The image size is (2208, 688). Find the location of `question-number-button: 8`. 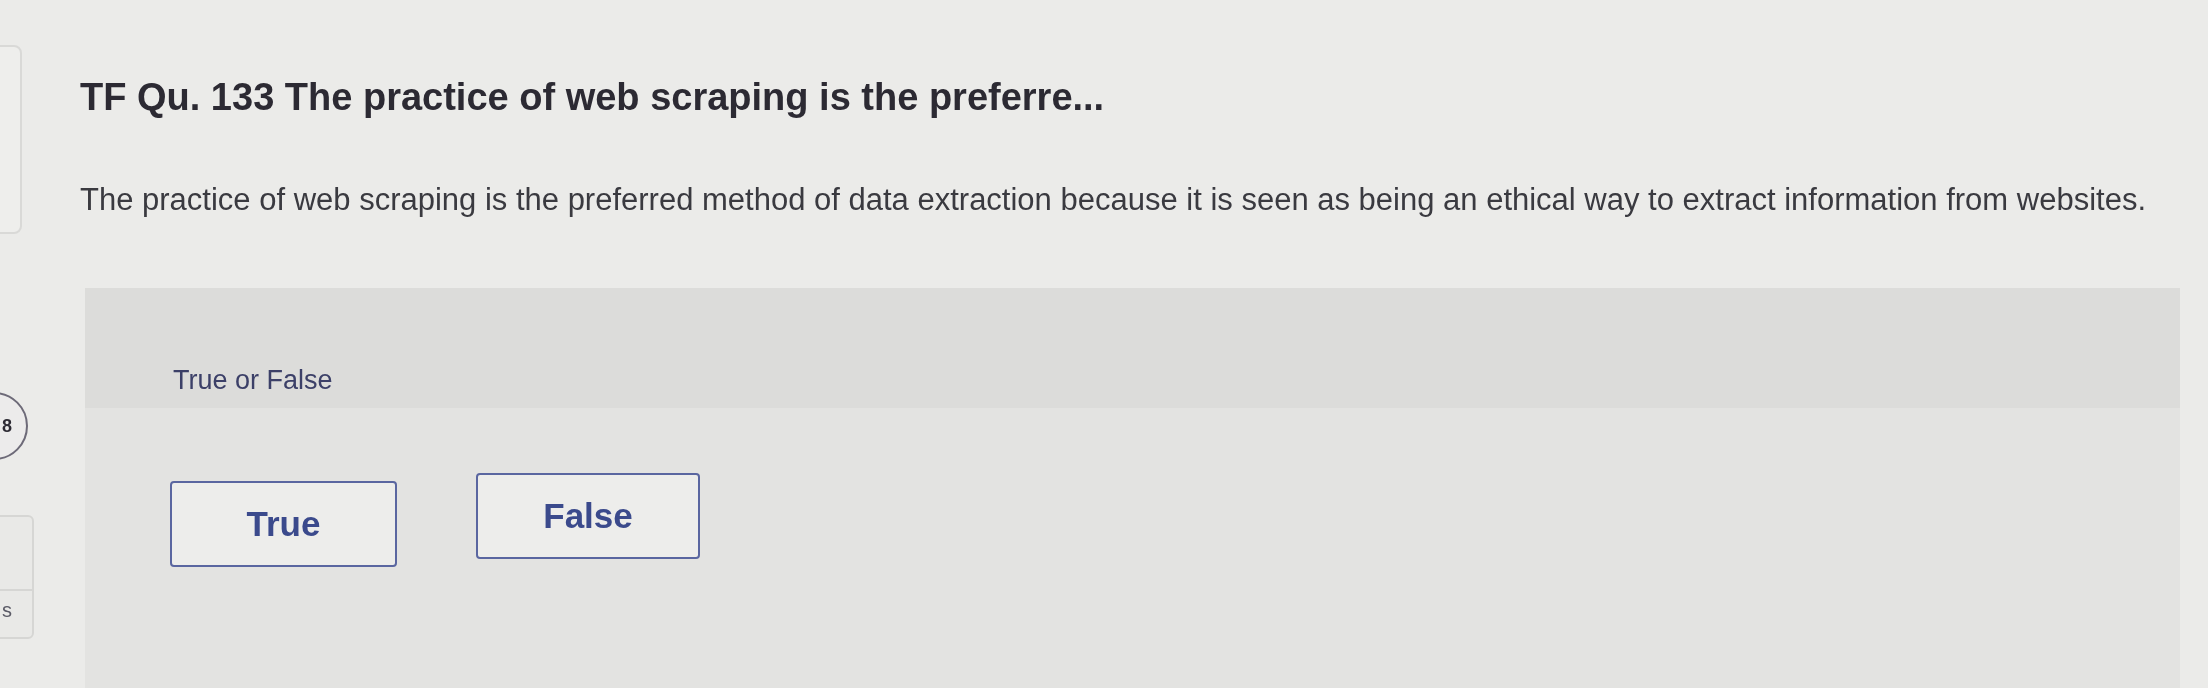

question-number-button: 8 is located at coordinates (14, 426).